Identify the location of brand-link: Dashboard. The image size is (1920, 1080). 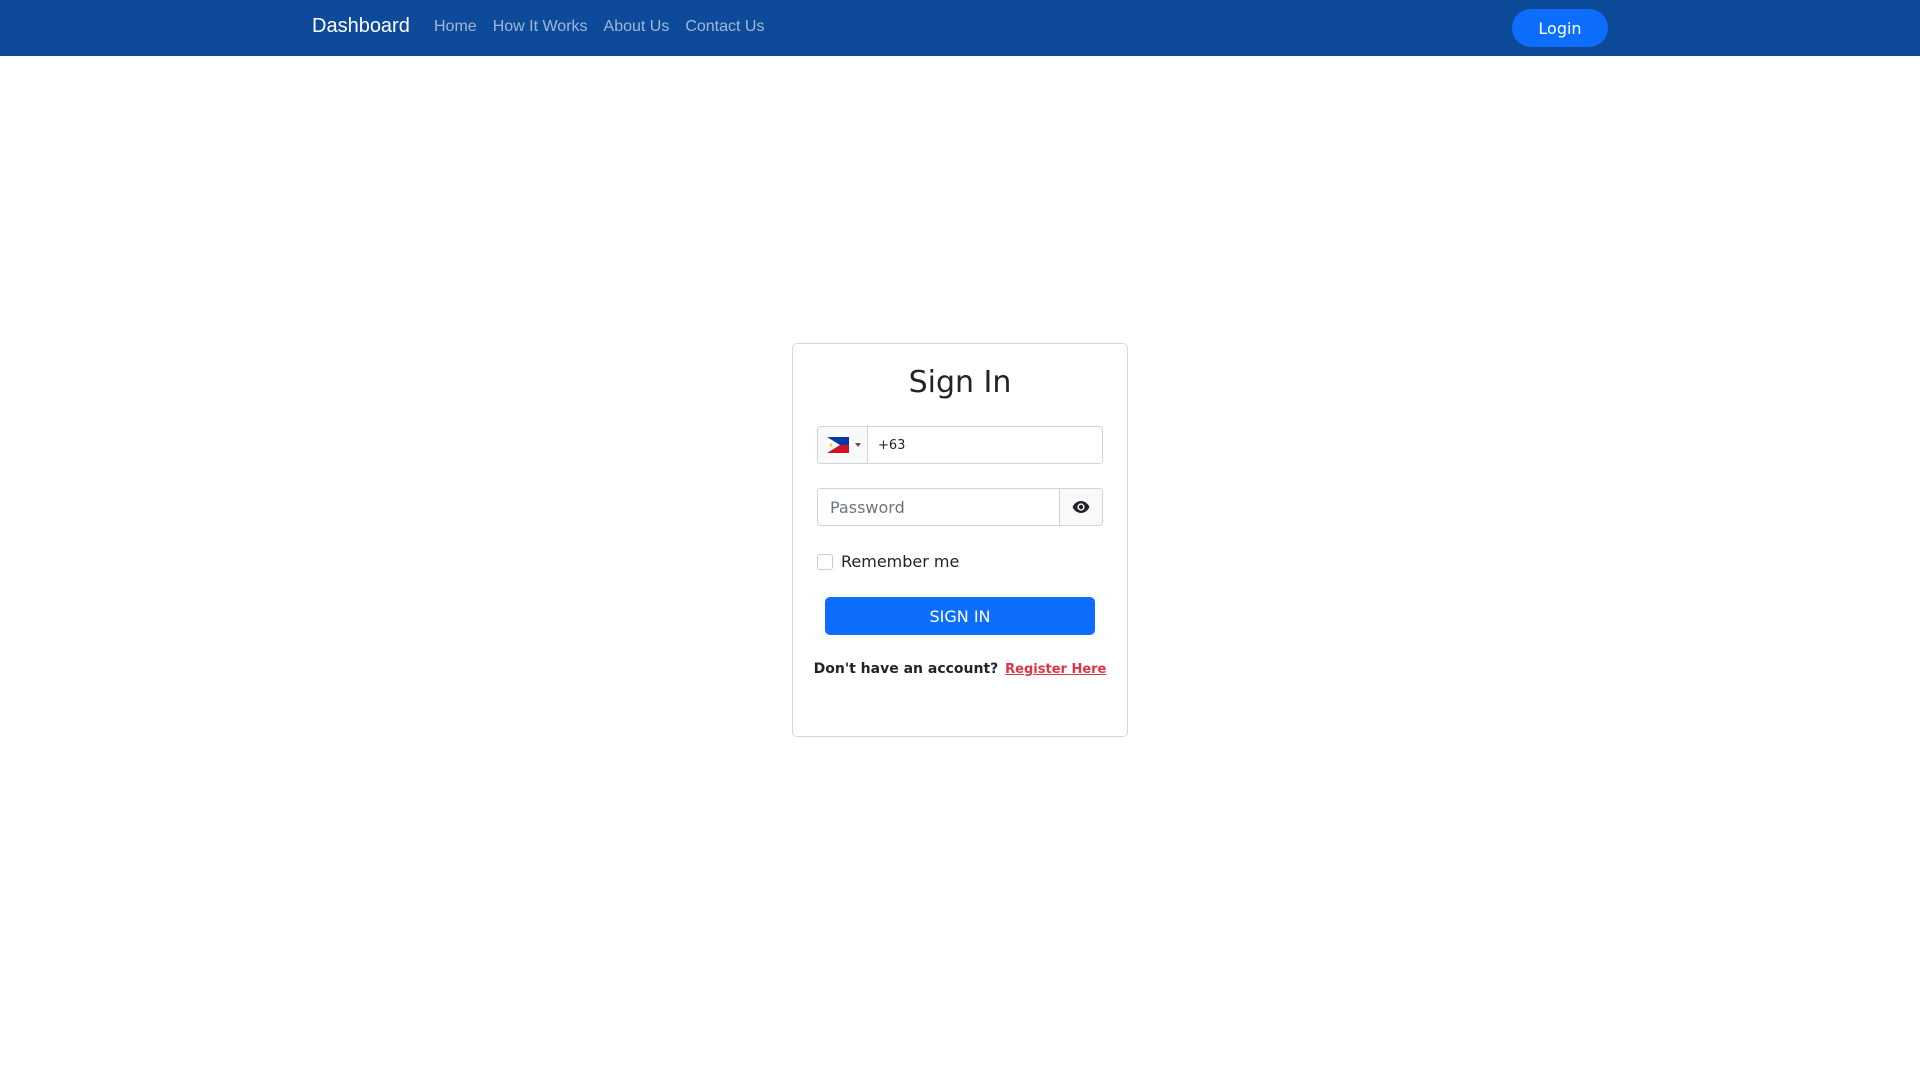
(361, 26).